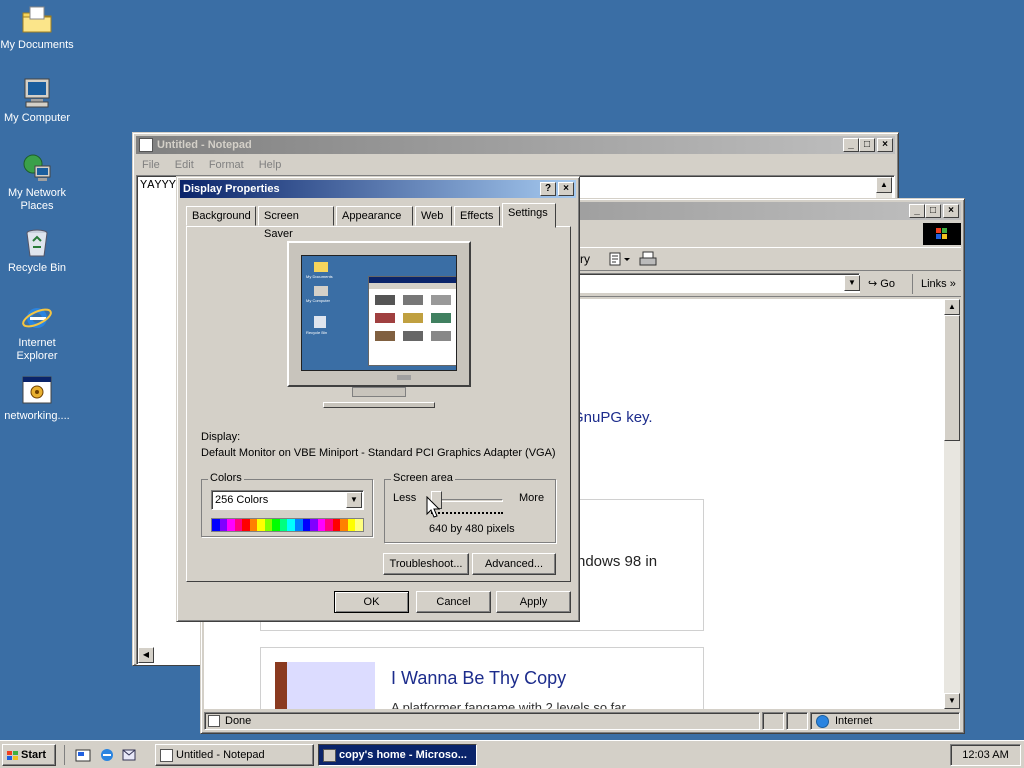 The width and height of the screenshot is (1024, 768). I want to click on preview-icon-label-3: Recycle Bin, so click(317, 332).